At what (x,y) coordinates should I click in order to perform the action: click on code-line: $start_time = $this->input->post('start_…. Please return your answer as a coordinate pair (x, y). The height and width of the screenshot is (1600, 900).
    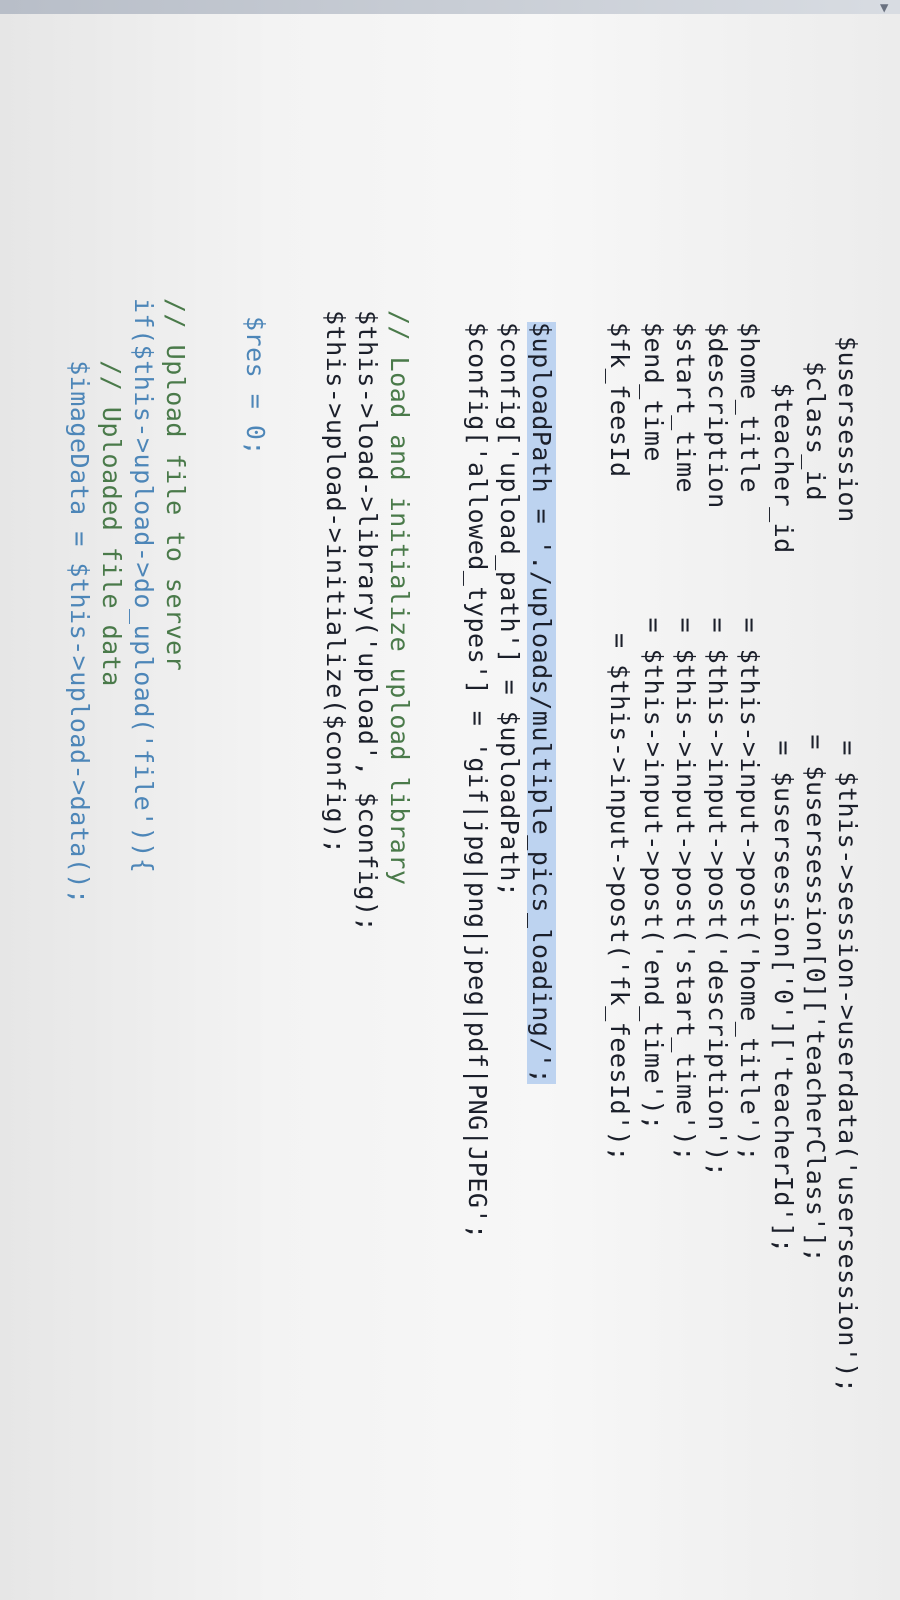
    Looking at the image, I should click on (685, 742).